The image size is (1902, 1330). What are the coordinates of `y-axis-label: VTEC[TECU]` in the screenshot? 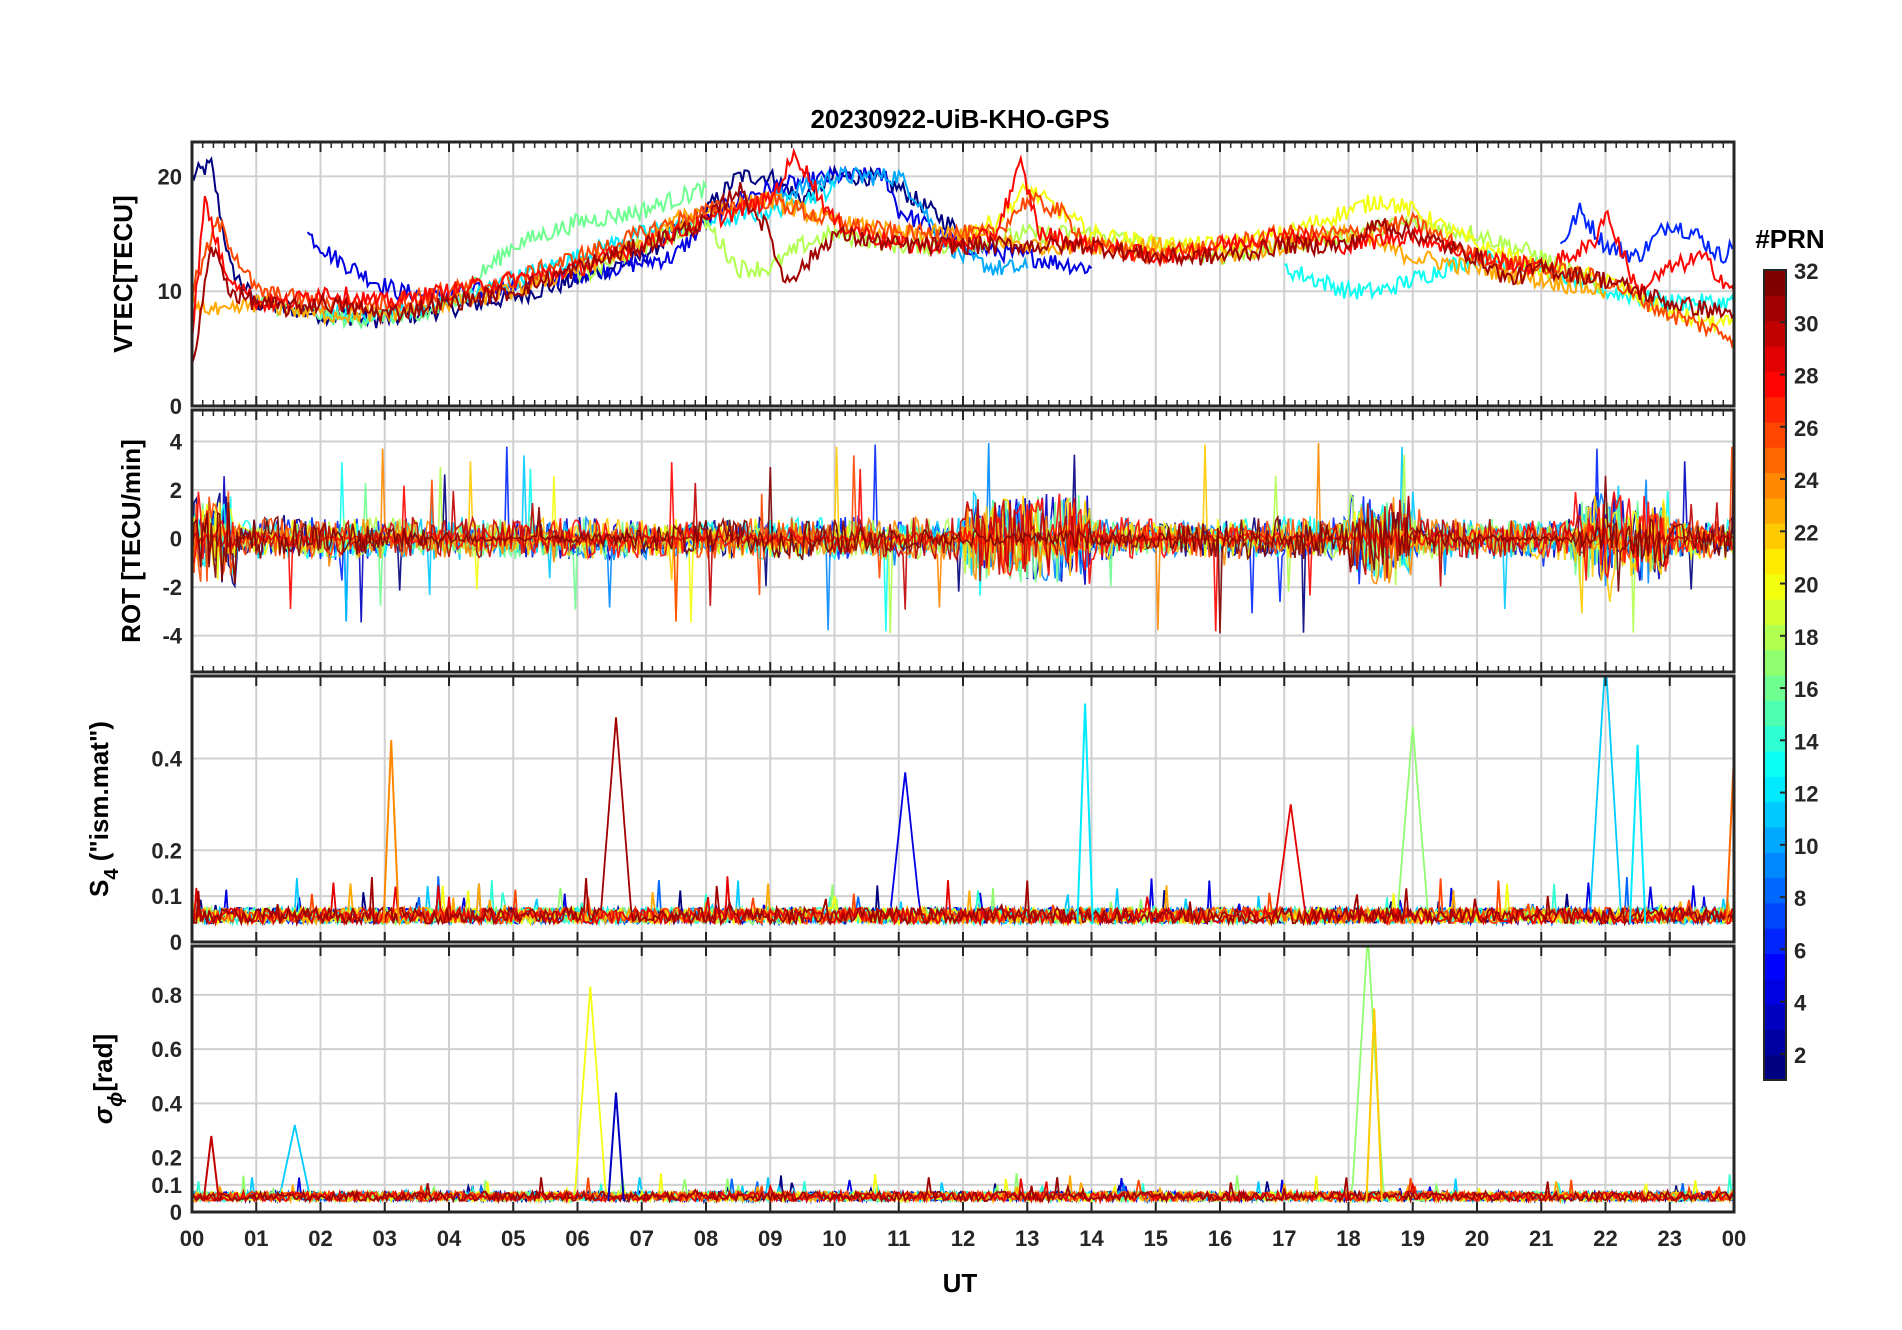 It's located at (123, 273).